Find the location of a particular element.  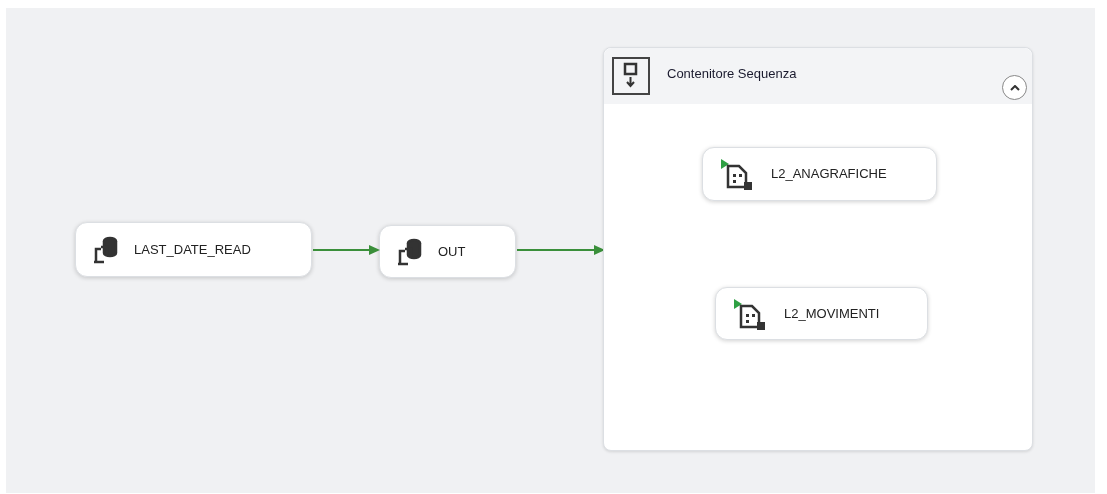

task-label: L2_ANAGRAFICHE is located at coordinates (829, 174).